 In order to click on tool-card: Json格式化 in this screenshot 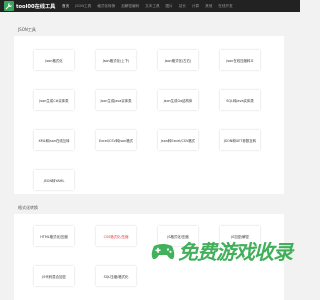, I will do `click(54, 60)`.